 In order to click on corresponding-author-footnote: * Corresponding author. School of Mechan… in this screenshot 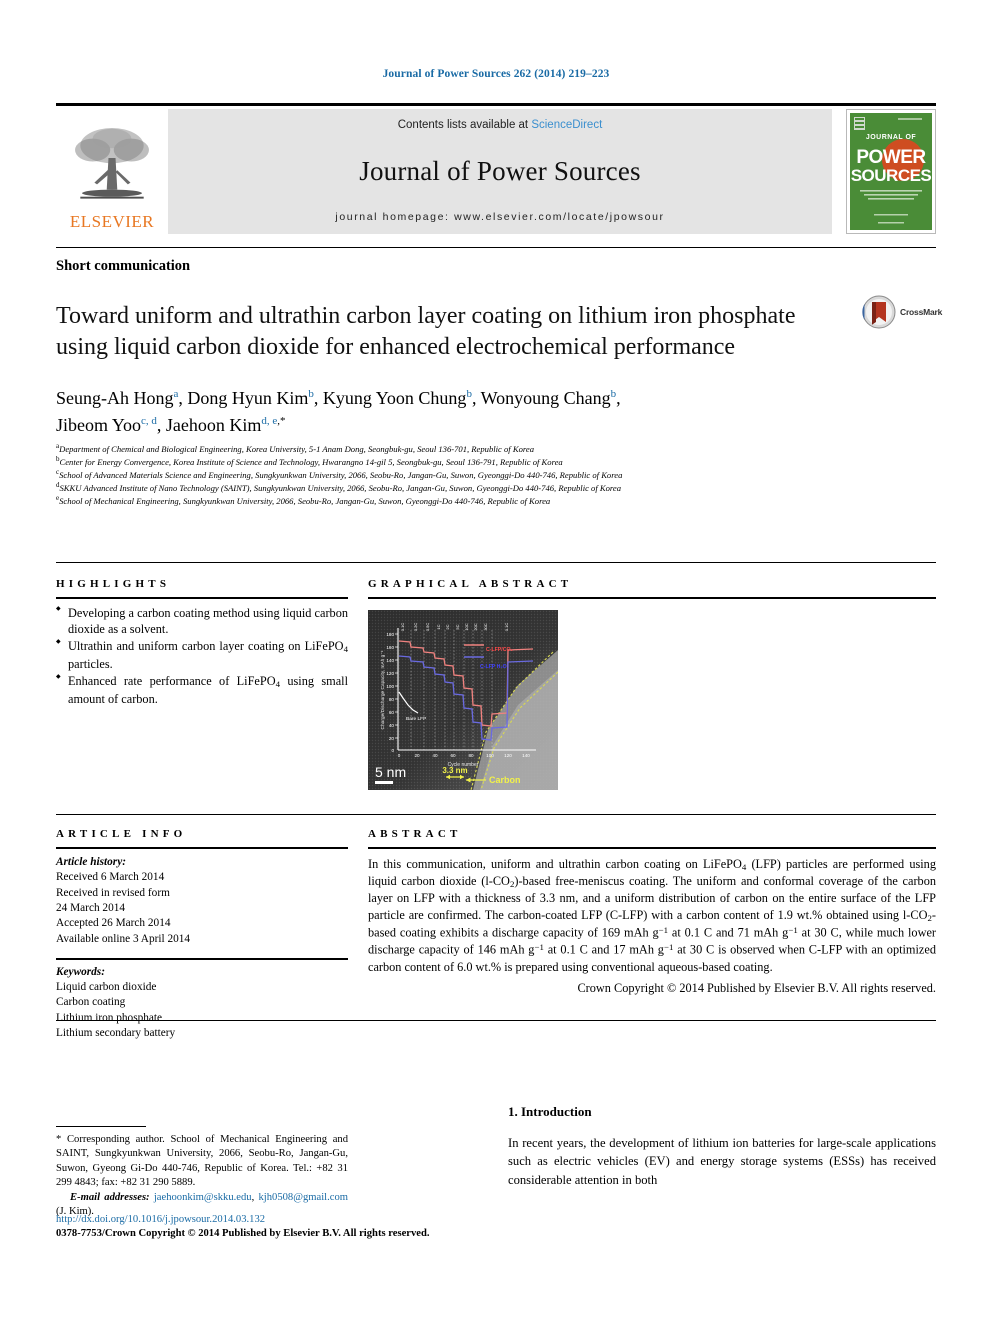, I will do `click(202, 1176)`.